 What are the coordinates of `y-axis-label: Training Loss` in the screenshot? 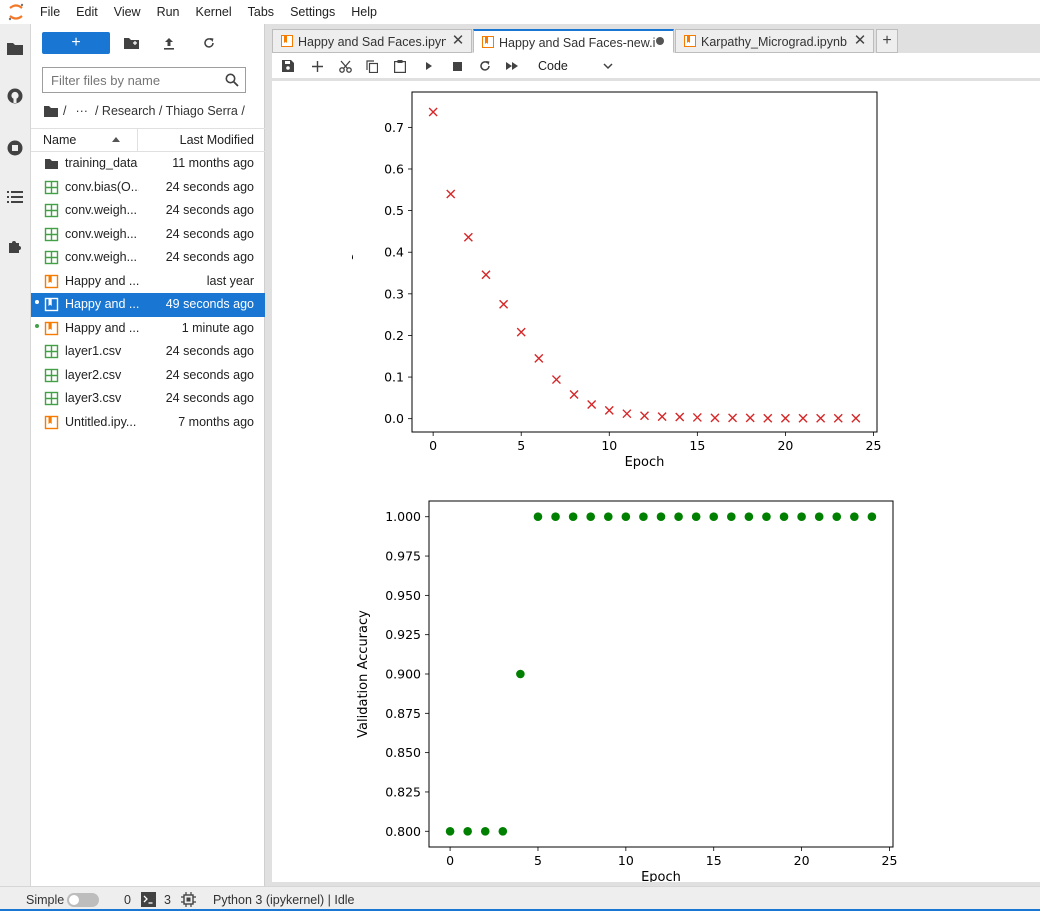 It's located at (353, 262).